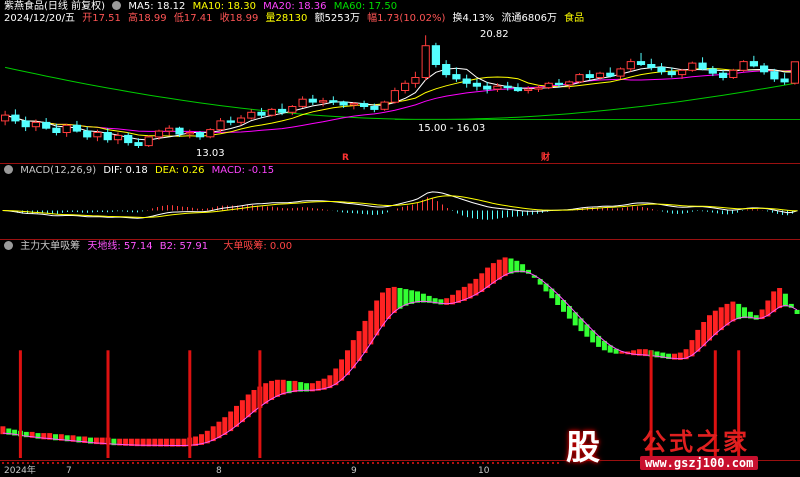 This screenshot has height=477, width=800. I want to click on high-price-annotation: 20.82, so click(494, 34).